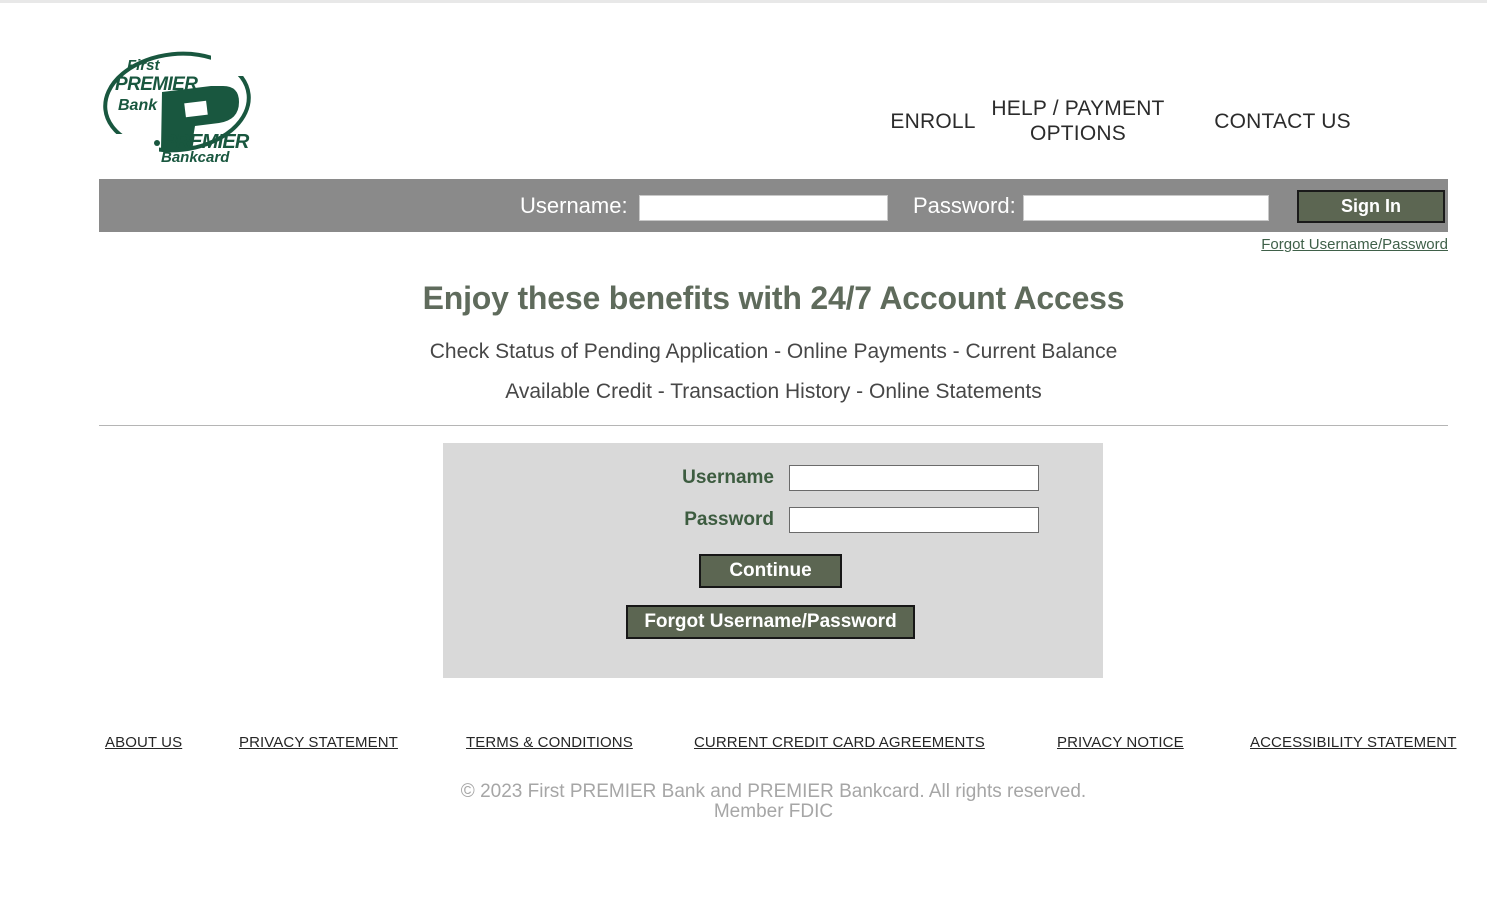  What do you see at coordinates (839, 742) in the screenshot?
I see `footer-link-current-credit-card-agreements: CURRENT CREDIT CARD AGREEMENTS` at bounding box center [839, 742].